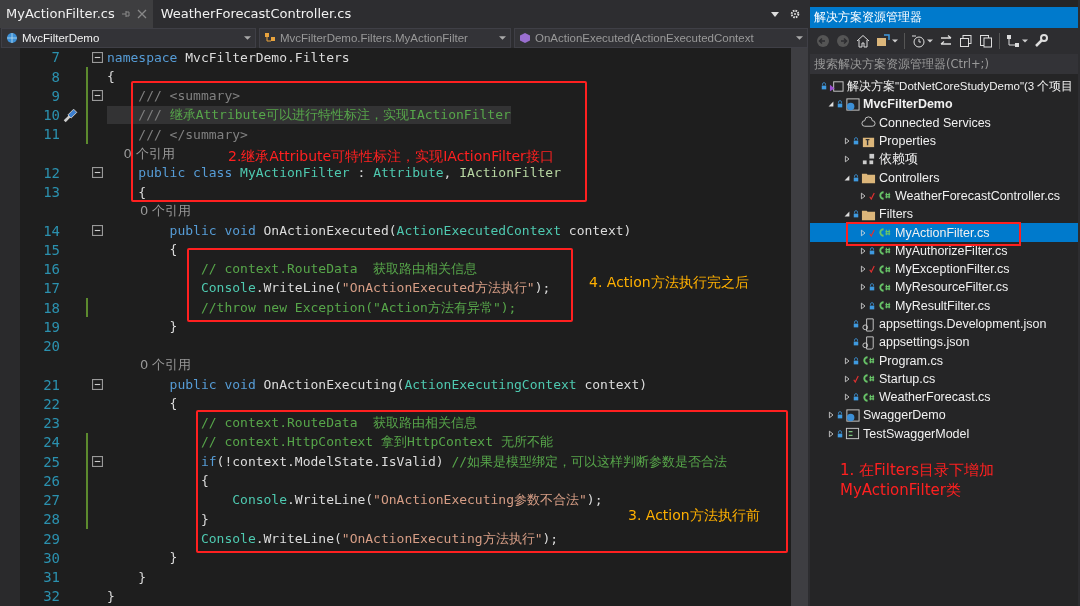 The image size is (1080, 606). What do you see at coordinates (944, 250) in the screenshot?
I see `tree-item: MyAuthorizeFilter.cs` at bounding box center [944, 250].